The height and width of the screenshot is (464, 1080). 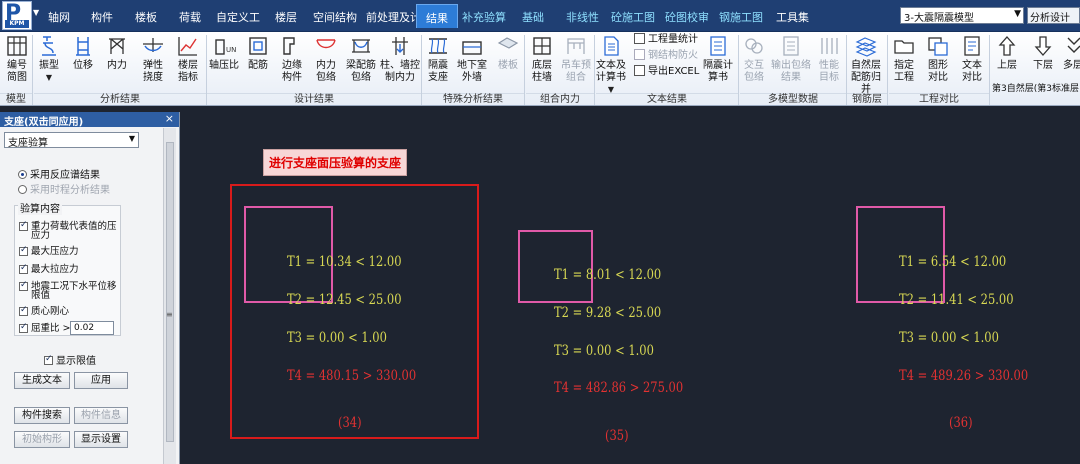 I want to click on elastic-deflection-button: 弹性挠度, so click(x=153, y=64).